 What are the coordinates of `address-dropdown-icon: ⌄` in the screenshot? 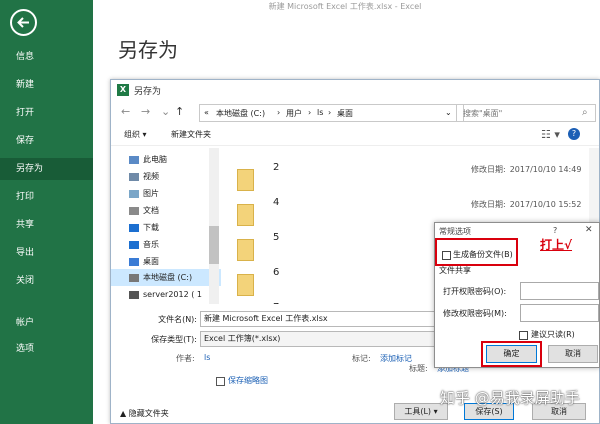 It's located at (448, 112).